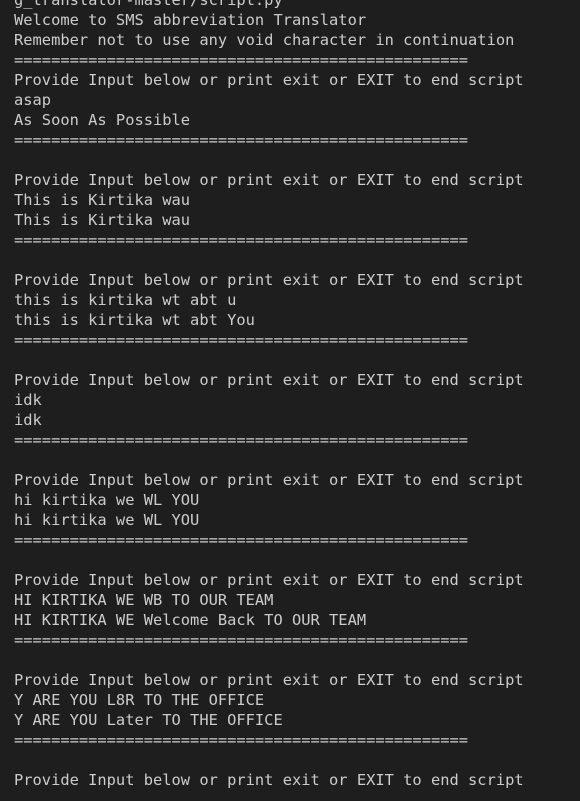  What do you see at coordinates (148, 4) in the screenshot?
I see `script-path-line: g_translator-master/script.py` at bounding box center [148, 4].